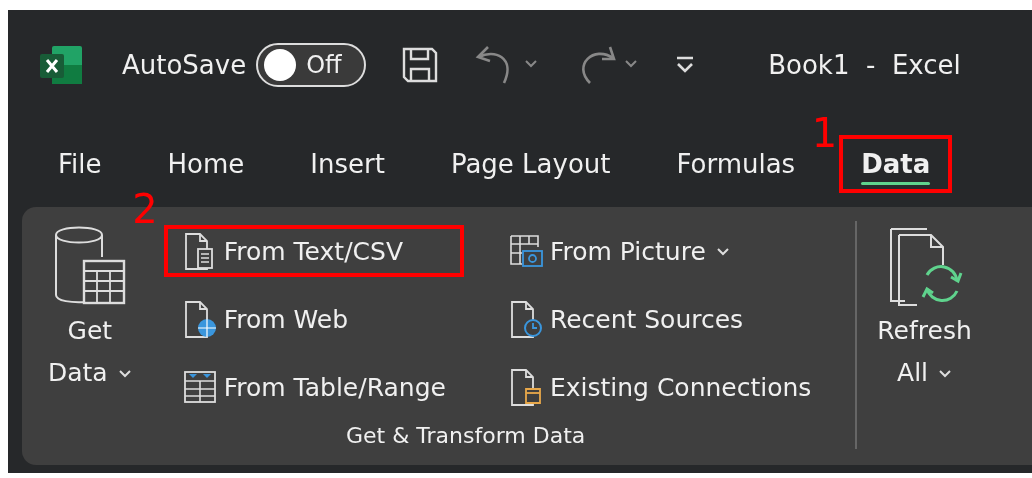  Describe the element at coordinates (311, 65) in the screenshot. I see `autosave-toggle: Off` at that location.